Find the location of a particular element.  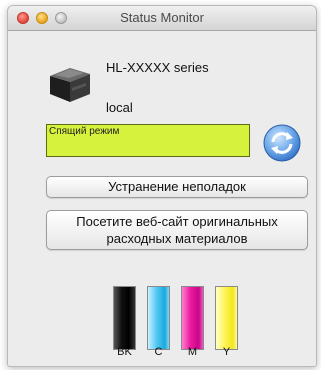

refresh-button is located at coordinates (282, 143).